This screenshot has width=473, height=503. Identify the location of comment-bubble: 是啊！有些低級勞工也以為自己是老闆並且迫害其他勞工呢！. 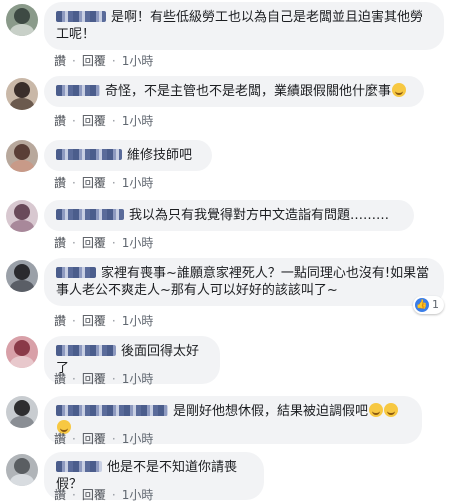
(244, 26).